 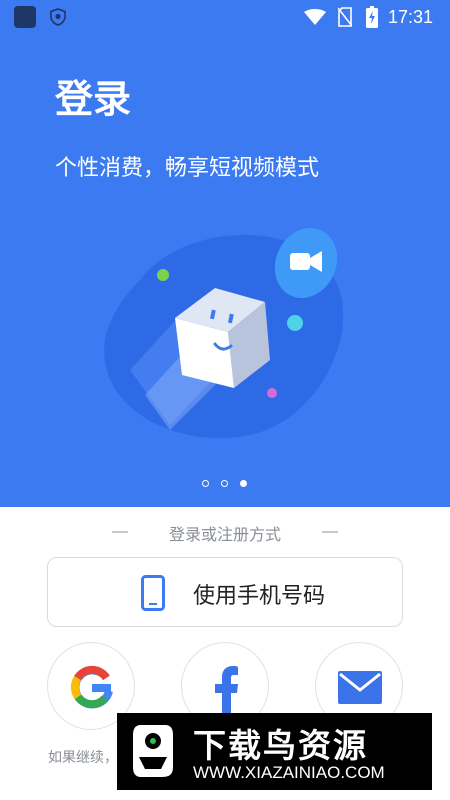 What do you see at coordinates (25, 17) in the screenshot?
I see `app-icon` at bounding box center [25, 17].